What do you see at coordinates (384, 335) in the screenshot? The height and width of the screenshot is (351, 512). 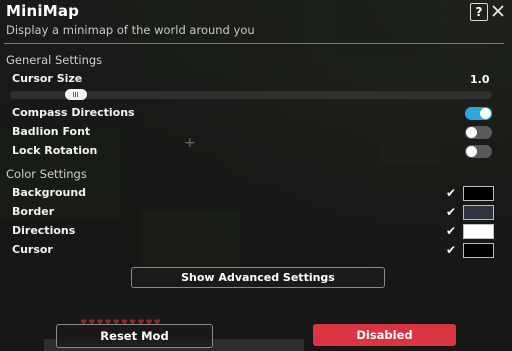 I see `mod-status-button: Disabled` at bounding box center [384, 335].